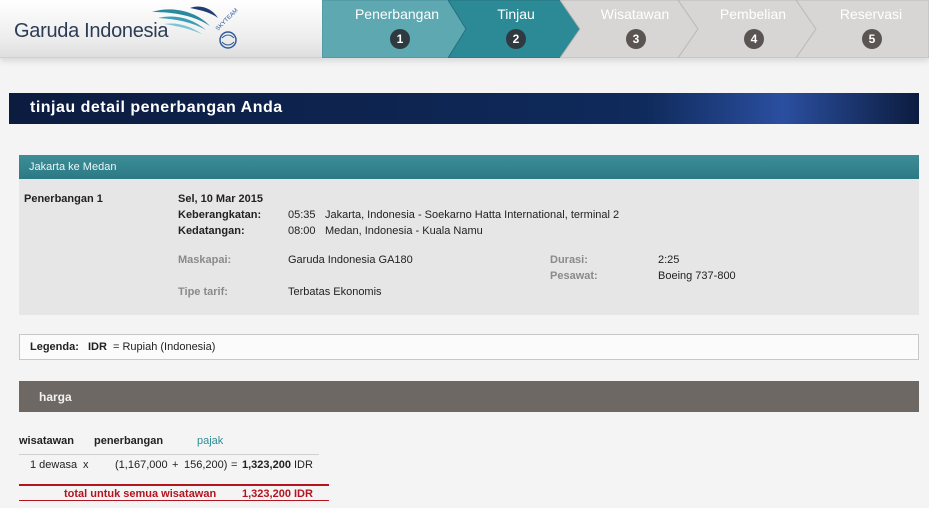 Image resolution: width=929 pixels, height=508 pixels. What do you see at coordinates (234, 465) in the screenshot?
I see `row-equals: =` at bounding box center [234, 465].